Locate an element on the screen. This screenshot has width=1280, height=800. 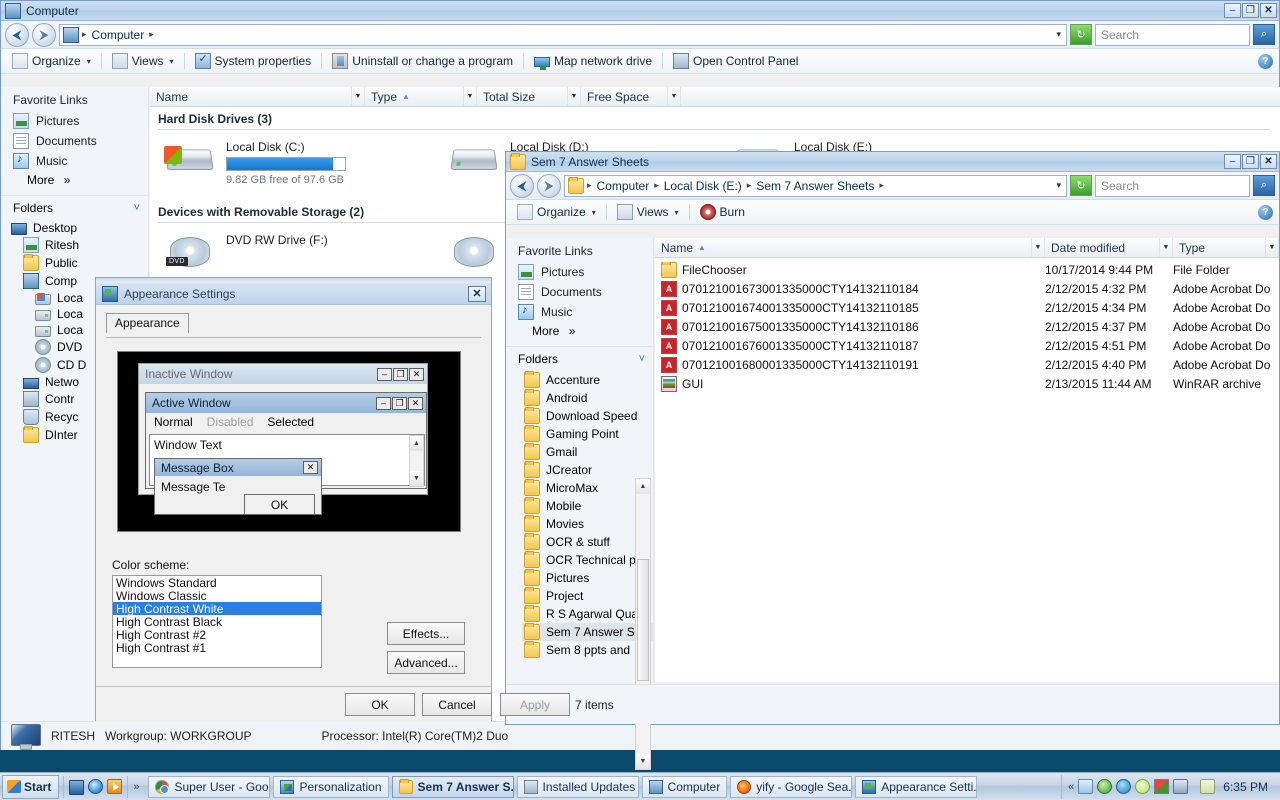
search-icon: ⌕ is located at coordinates (1264, 185).